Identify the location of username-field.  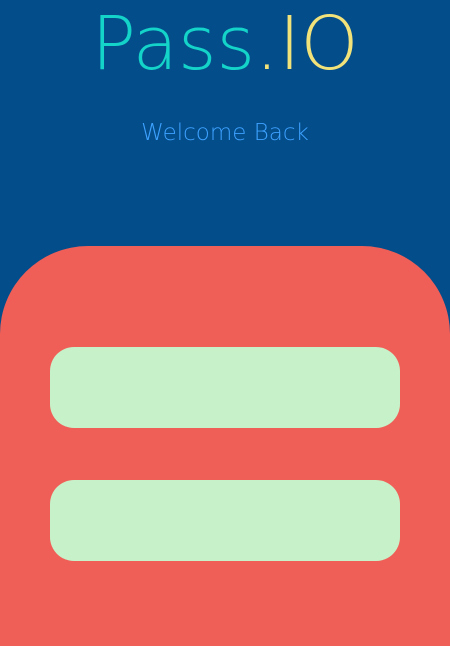
(225, 387).